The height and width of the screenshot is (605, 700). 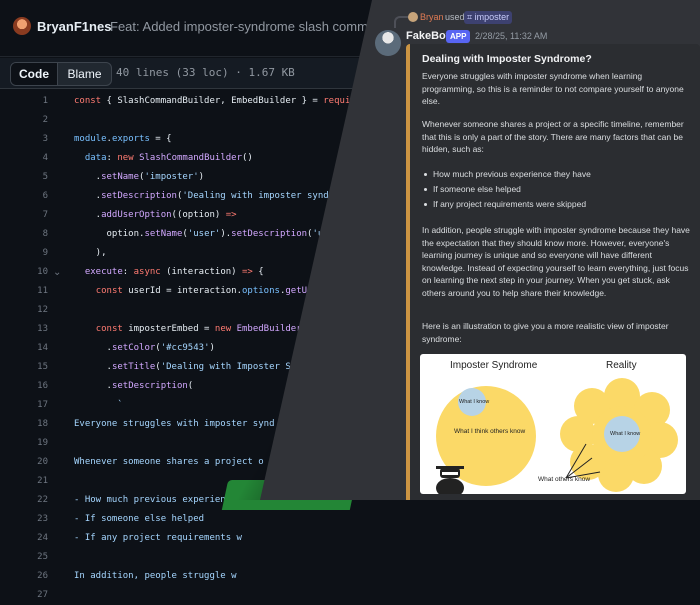 What do you see at coordinates (84, 74) in the screenshot?
I see `blame-view-button: Blame` at bounding box center [84, 74].